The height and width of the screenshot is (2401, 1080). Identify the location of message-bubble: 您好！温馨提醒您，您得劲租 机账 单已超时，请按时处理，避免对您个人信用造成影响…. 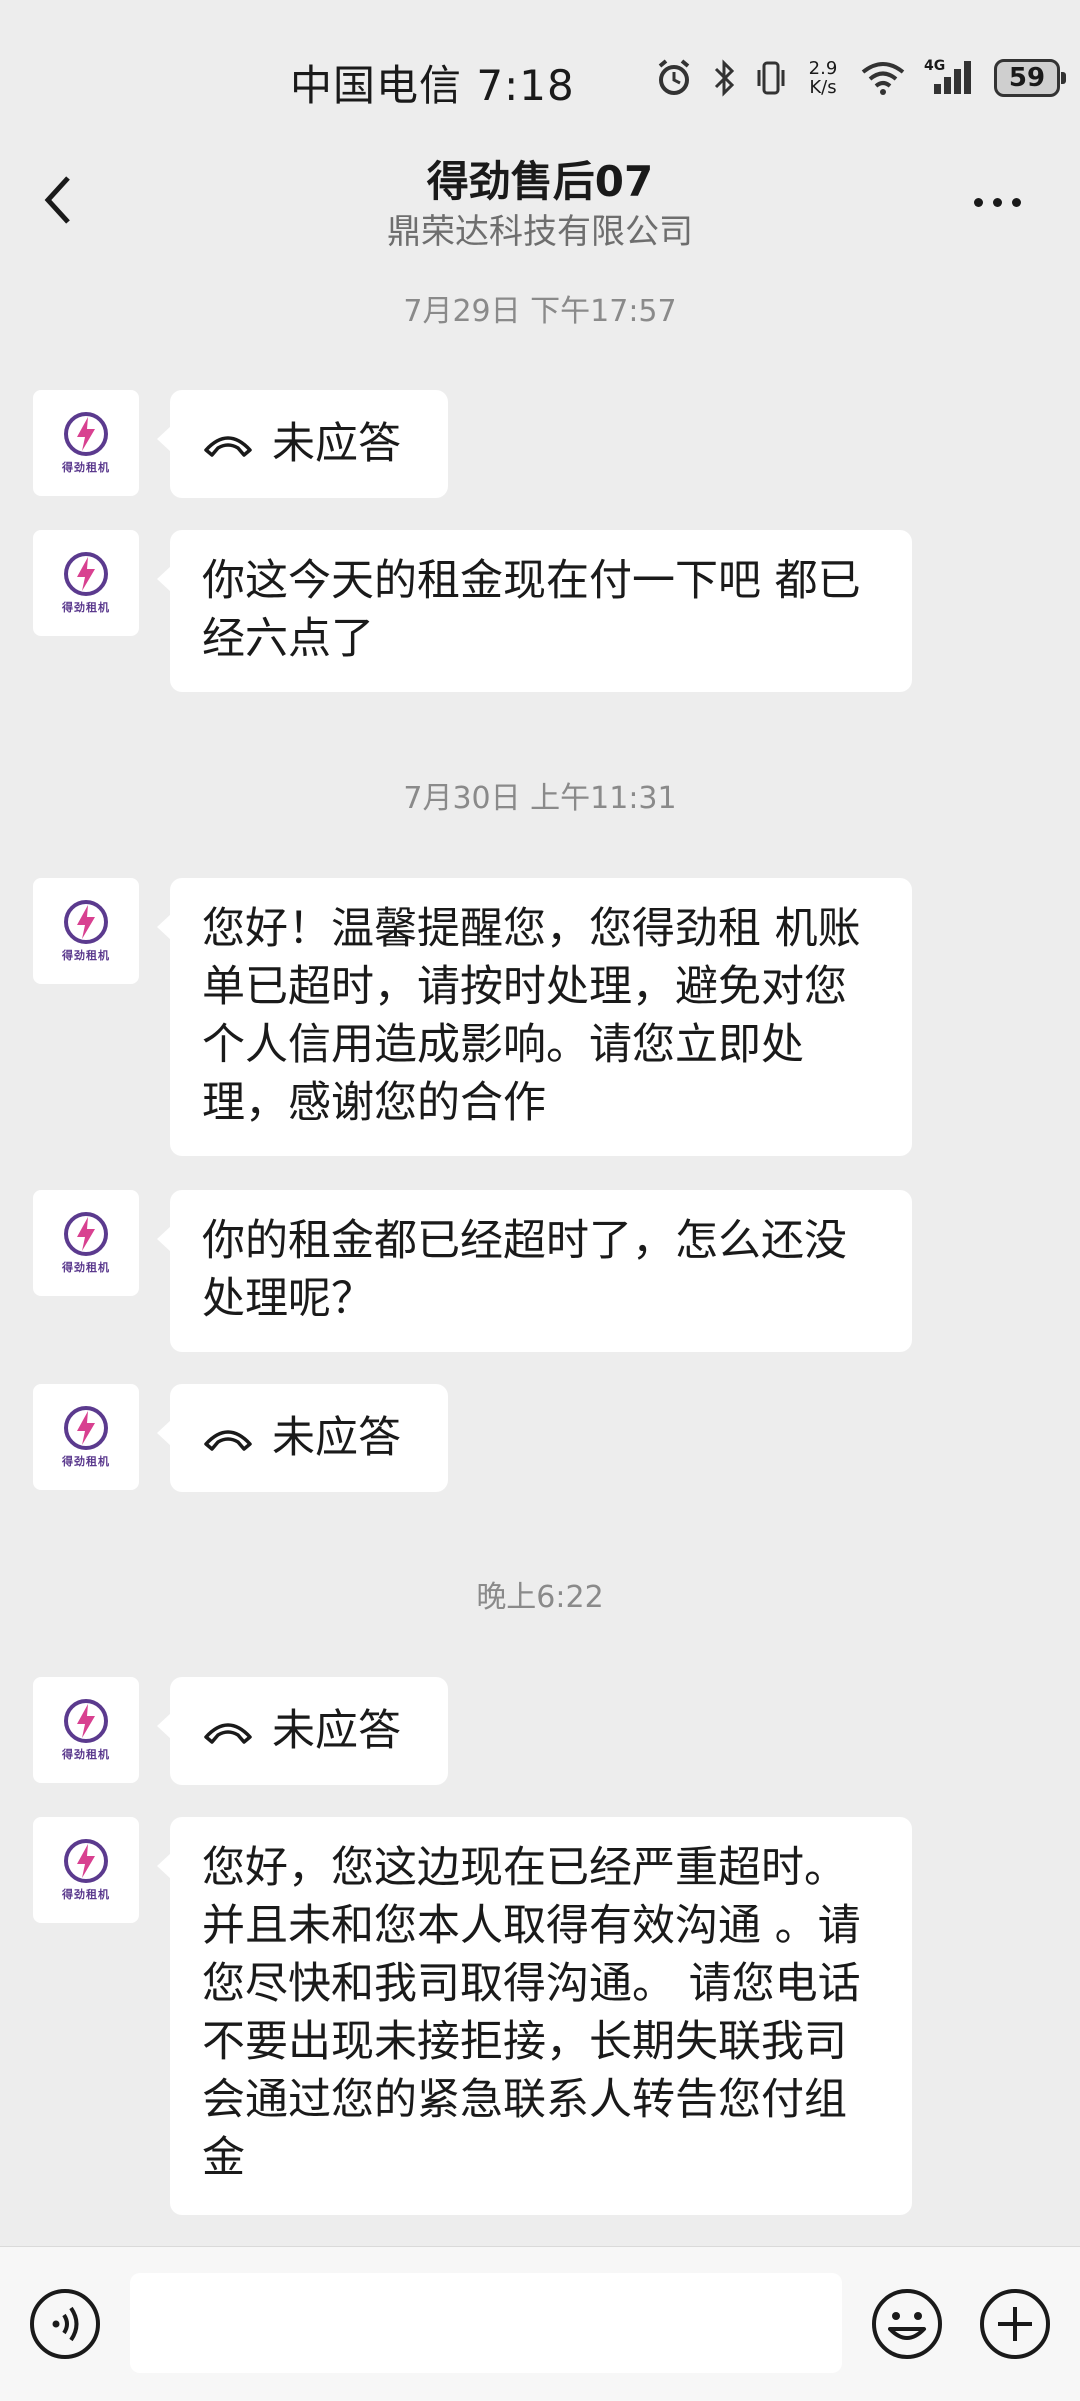
(534, 1017).